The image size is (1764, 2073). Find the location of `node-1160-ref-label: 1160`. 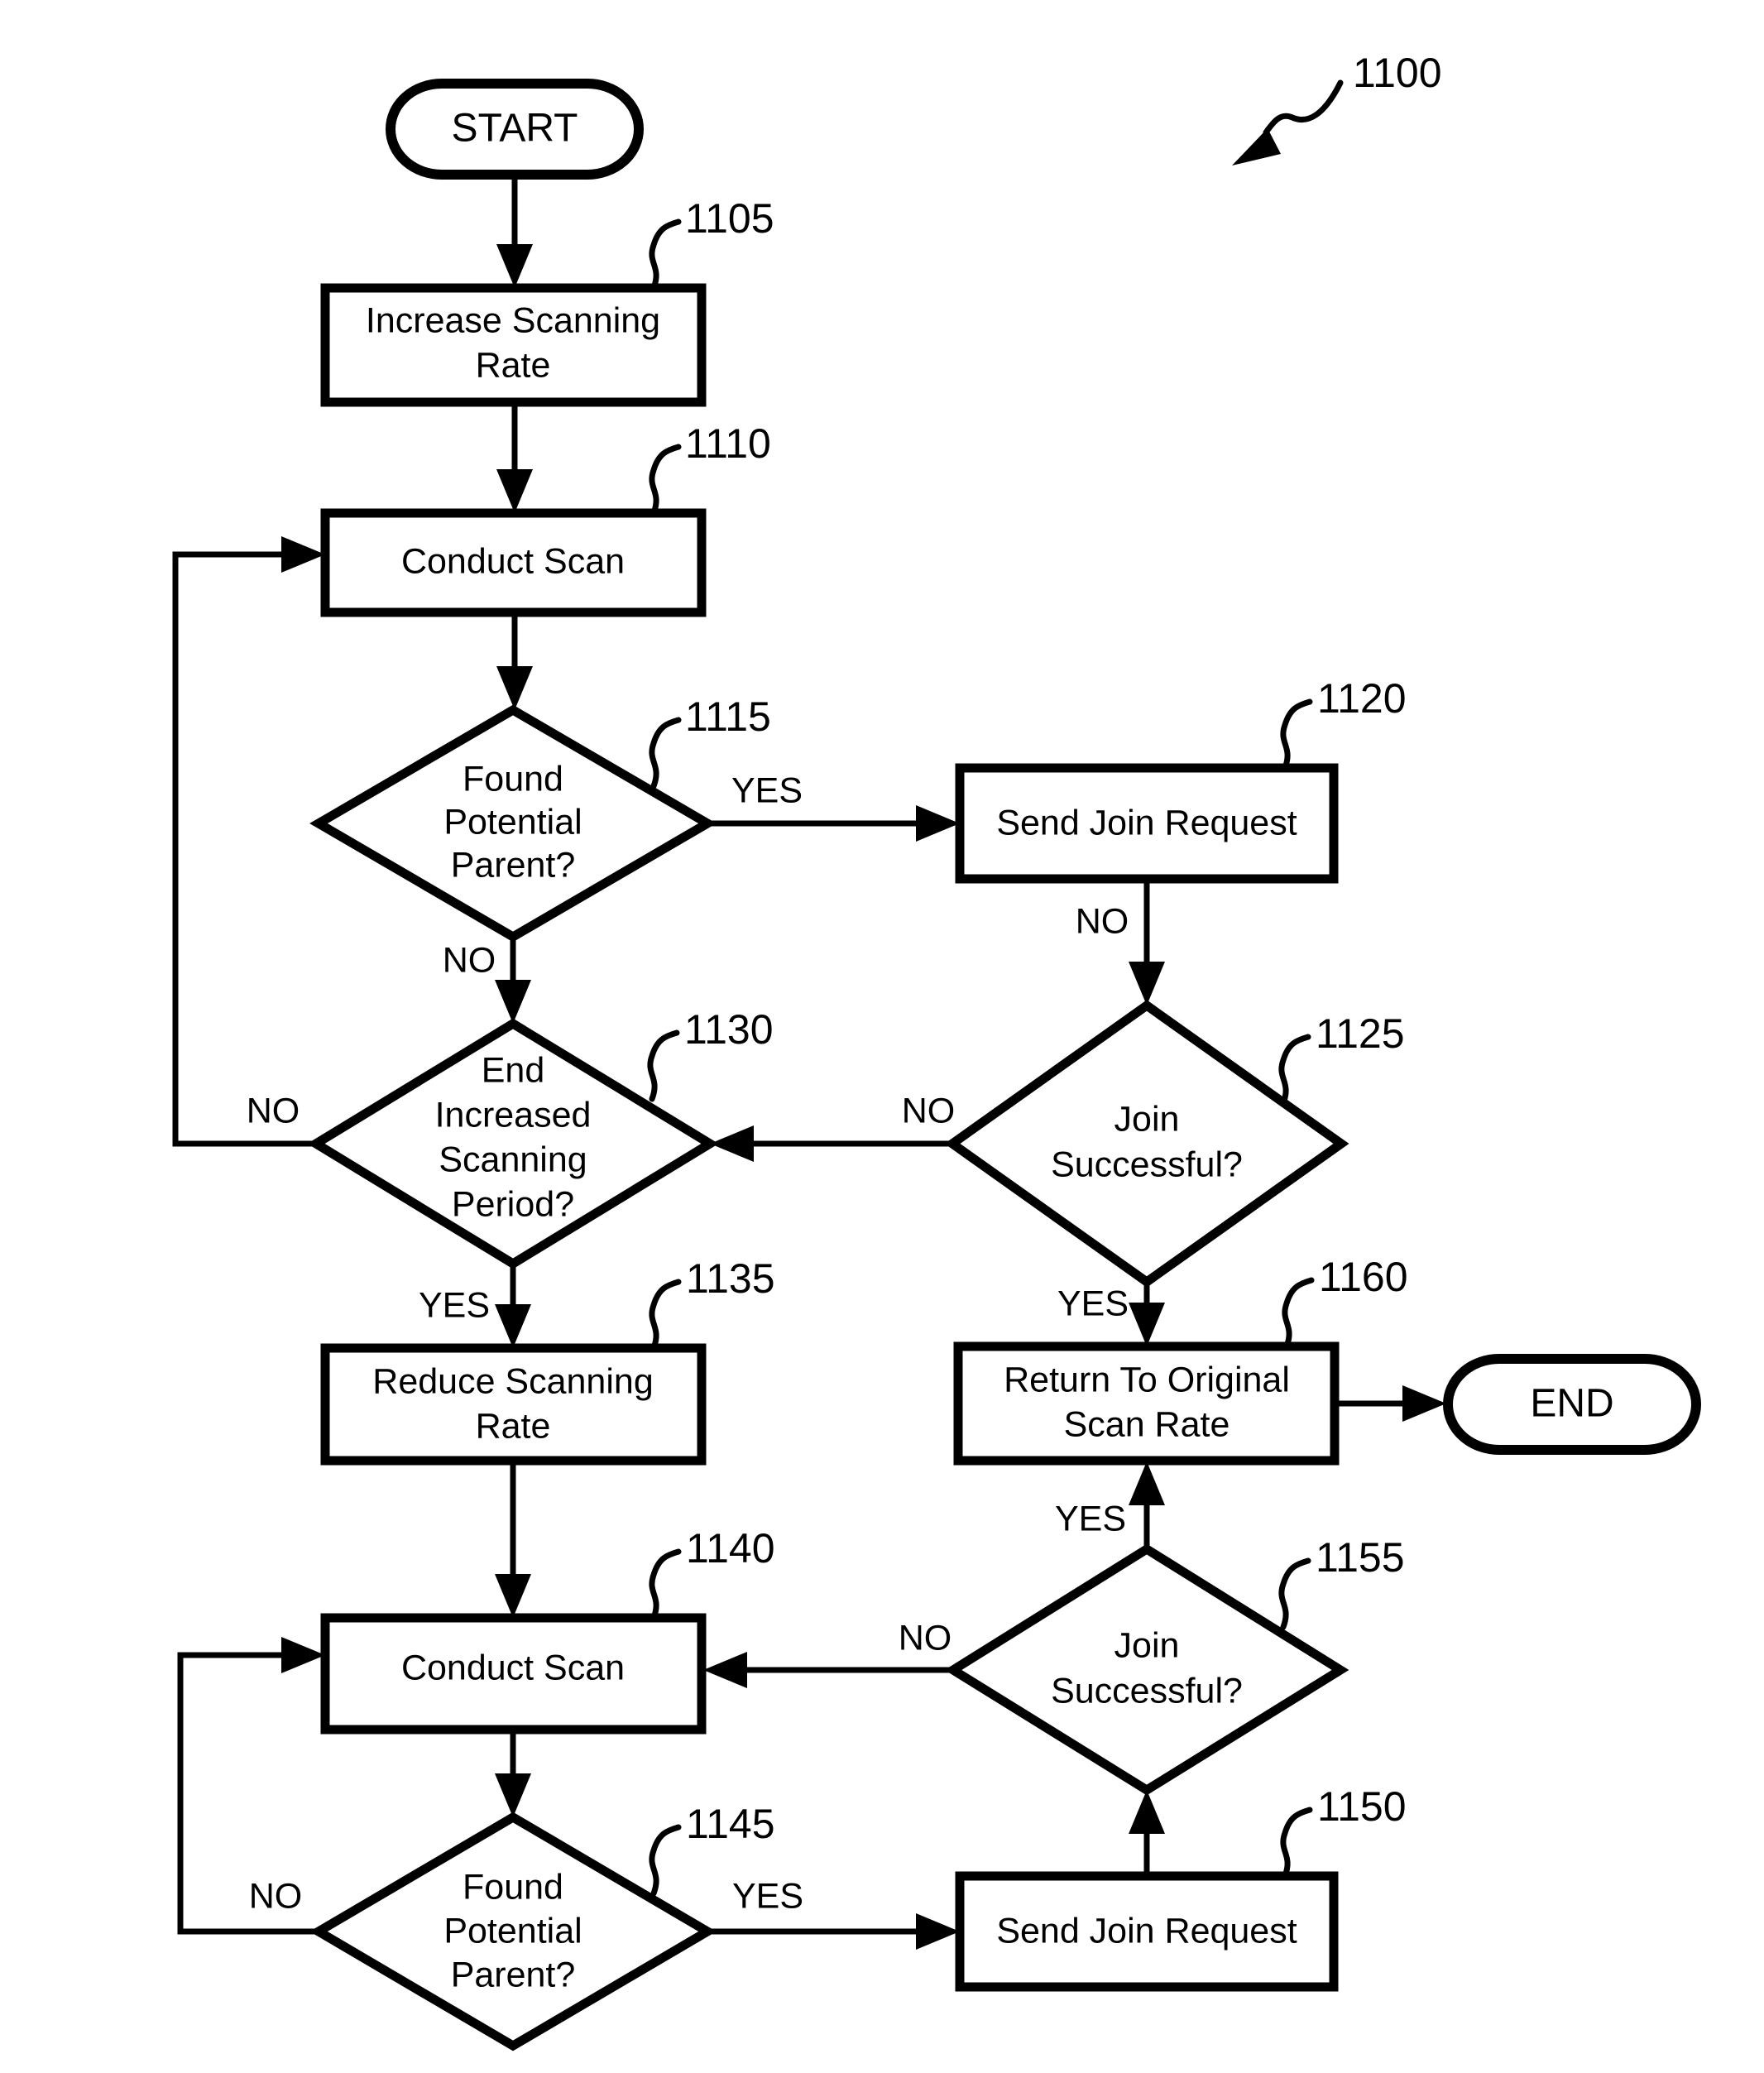

node-1160-ref-label: 1160 is located at coordinates (1364, 1277).